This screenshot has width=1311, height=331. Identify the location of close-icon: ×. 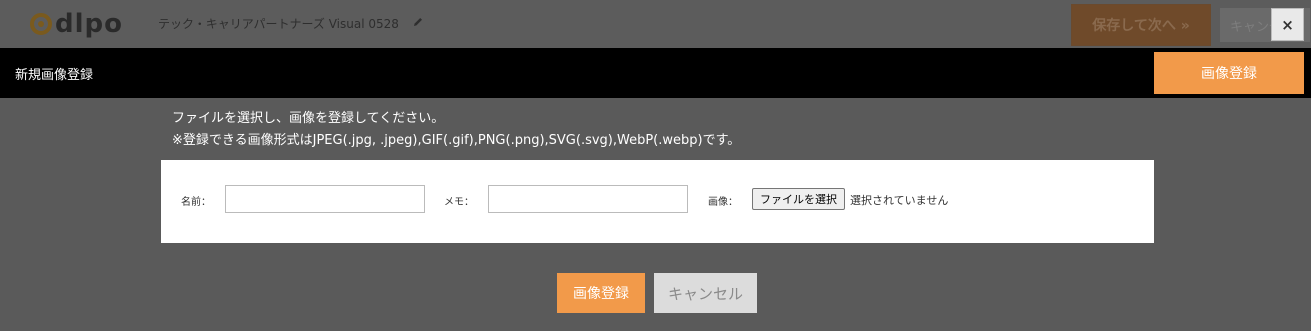
(1287, 24).